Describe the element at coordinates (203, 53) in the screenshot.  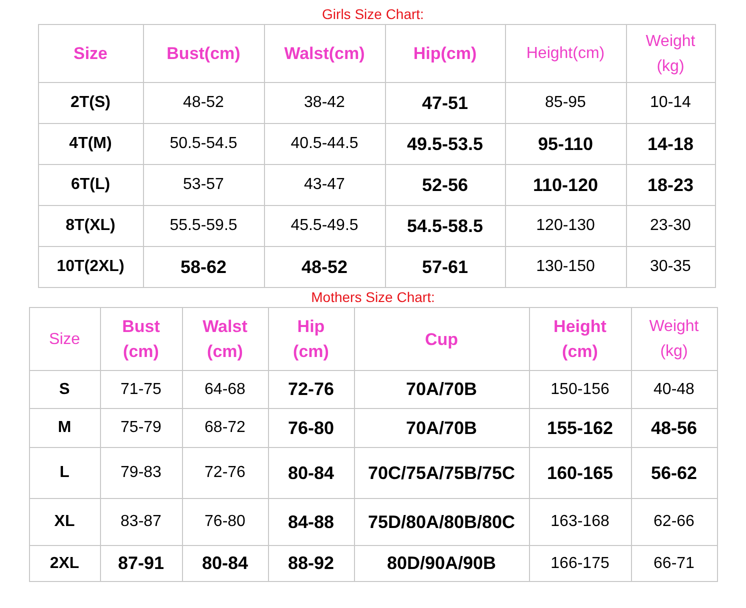
I see `column-header: Bust(cm)` at that location.